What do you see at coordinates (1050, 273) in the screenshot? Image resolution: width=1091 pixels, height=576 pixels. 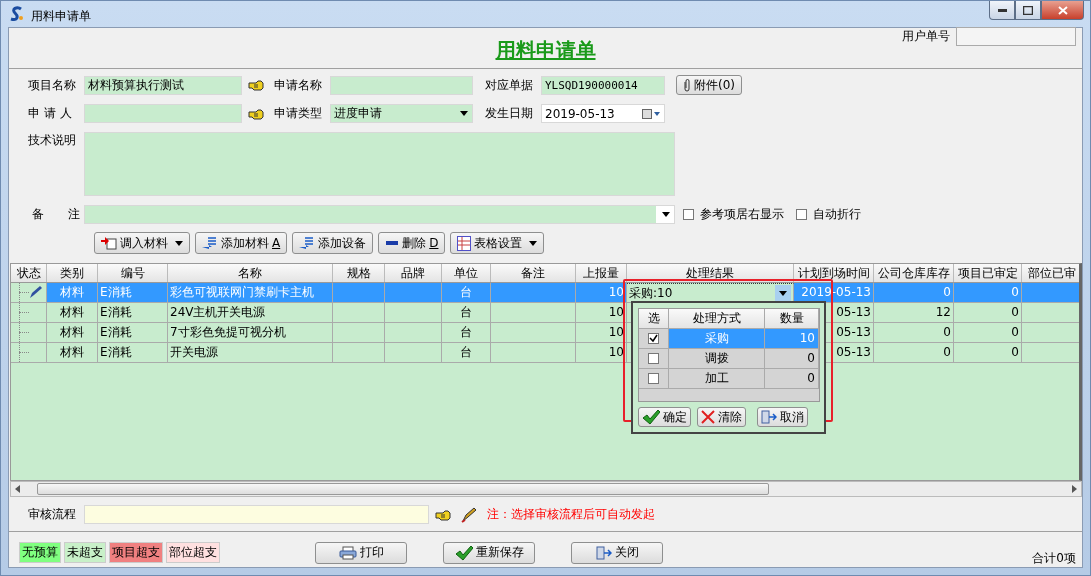 I see `column-header: 部位已审` at bounding box center [1050, 273].